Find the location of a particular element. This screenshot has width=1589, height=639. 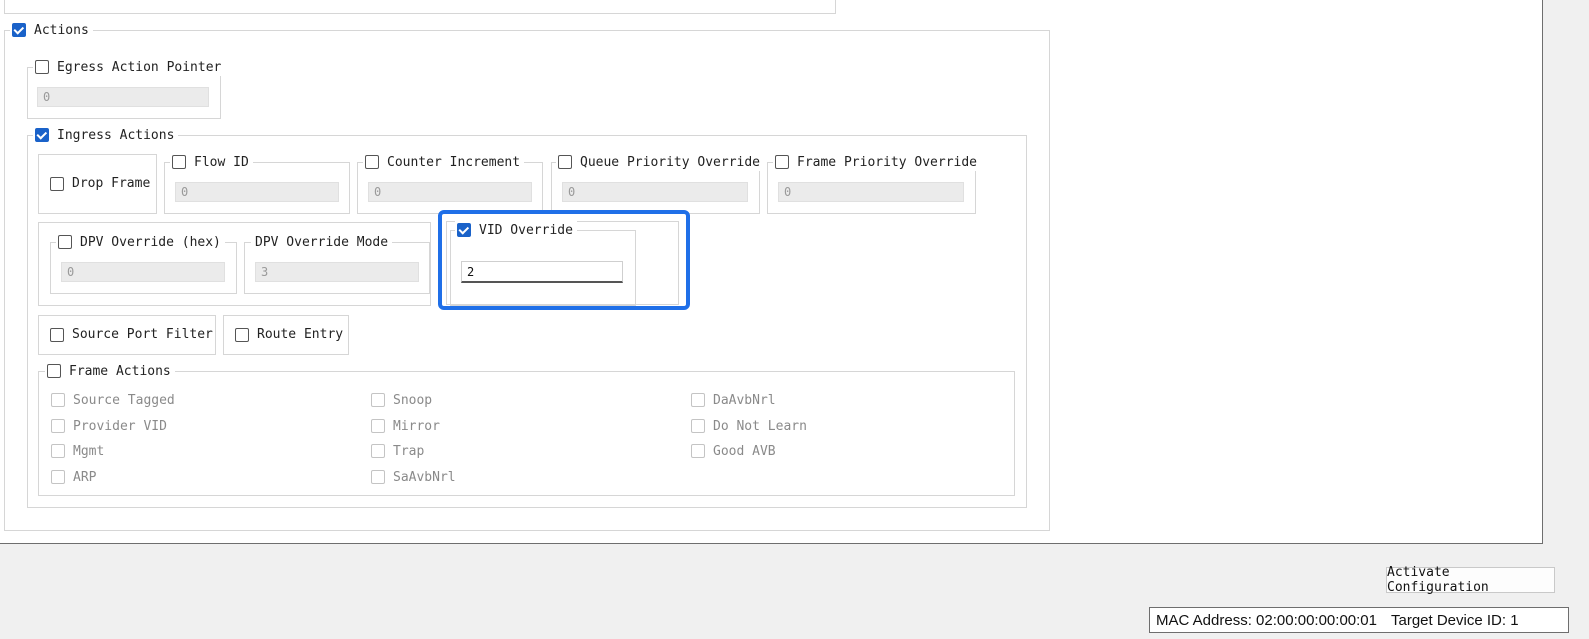

frame-priority-input: 0 is located at coordinates (871, 192).